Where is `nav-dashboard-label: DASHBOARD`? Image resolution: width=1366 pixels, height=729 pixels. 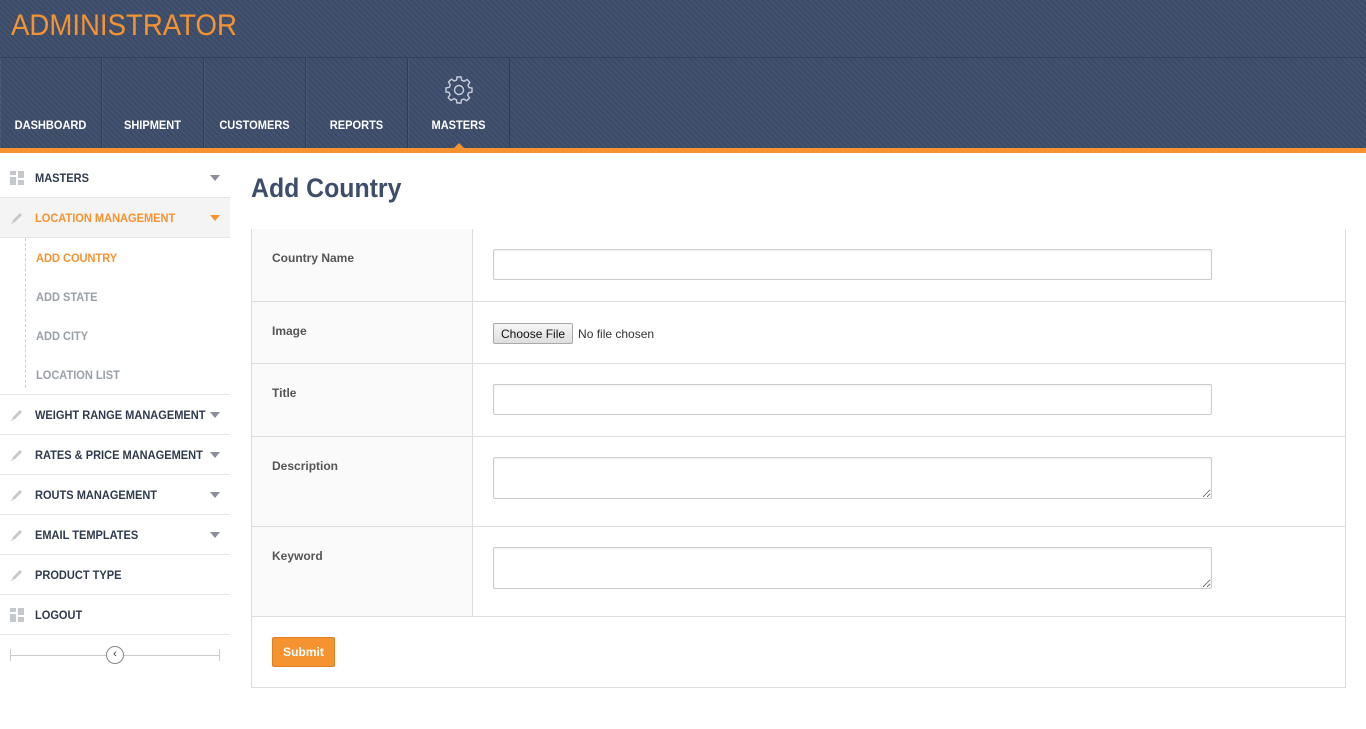
nav-dashboard-label: DASHBOARD is located at coordinates (50, 125).